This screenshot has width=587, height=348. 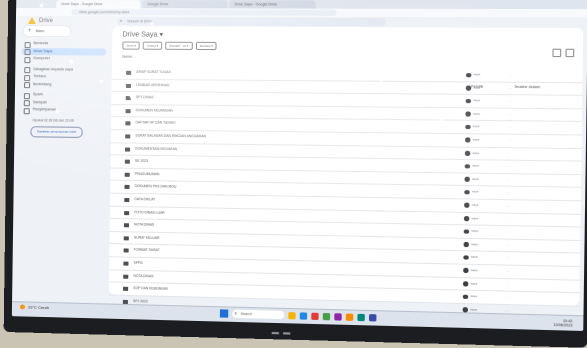 I want to click on clock-icon, so click(x=27, y=78).